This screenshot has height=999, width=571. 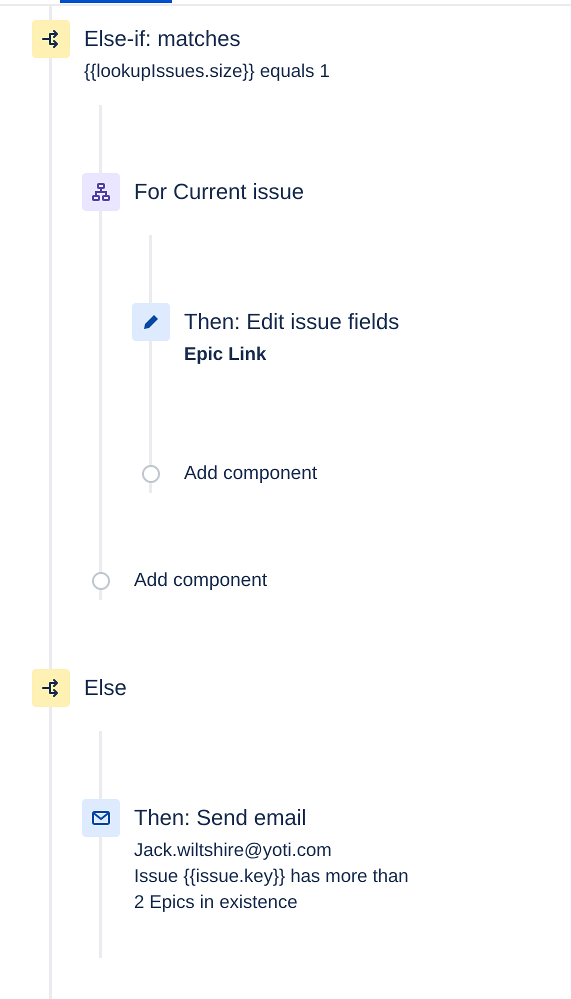 I want to click on component-detail: 2 Epics in existence, so click(x=216, y=902).